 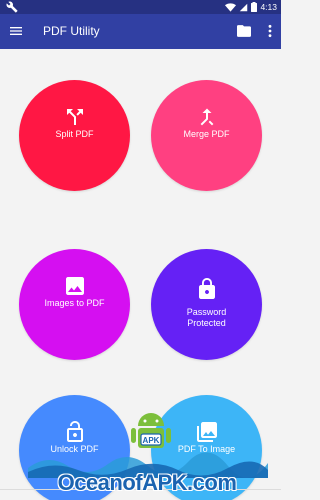 What do you see at coordinates (231, 7) in the screenshot?
I see `wifi-icon` at bounding box center [231, 7].